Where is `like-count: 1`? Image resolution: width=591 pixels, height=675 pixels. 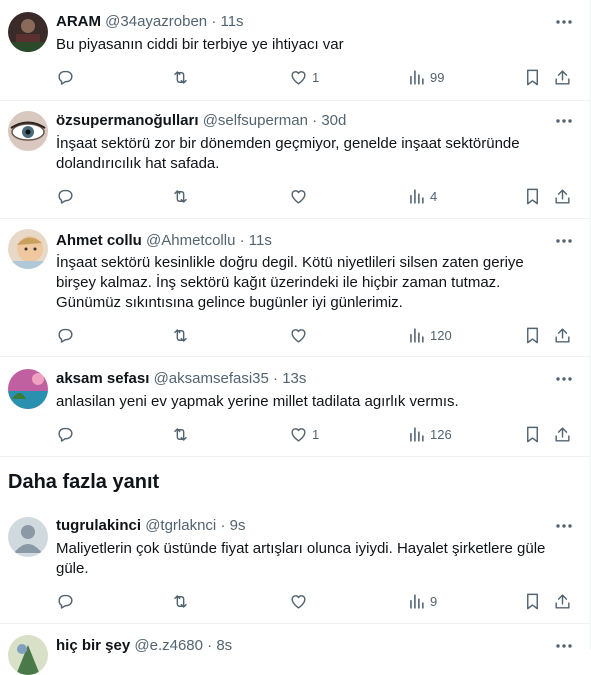
like-count: 1 is located at coordinates (316, 77).